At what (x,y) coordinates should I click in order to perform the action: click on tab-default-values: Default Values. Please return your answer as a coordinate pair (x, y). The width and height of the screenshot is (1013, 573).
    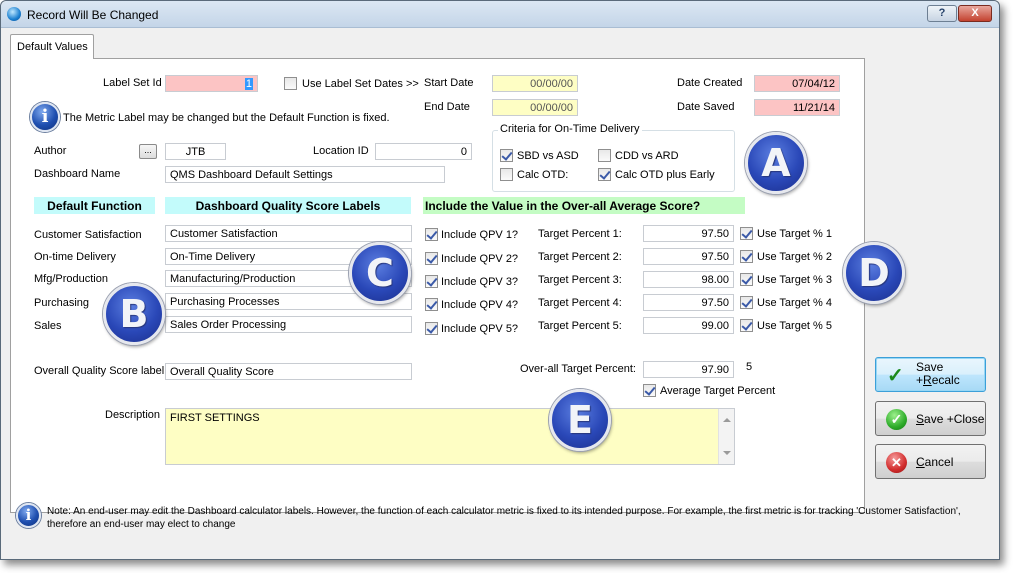
    Looking at the image, I should click on (52, 46).